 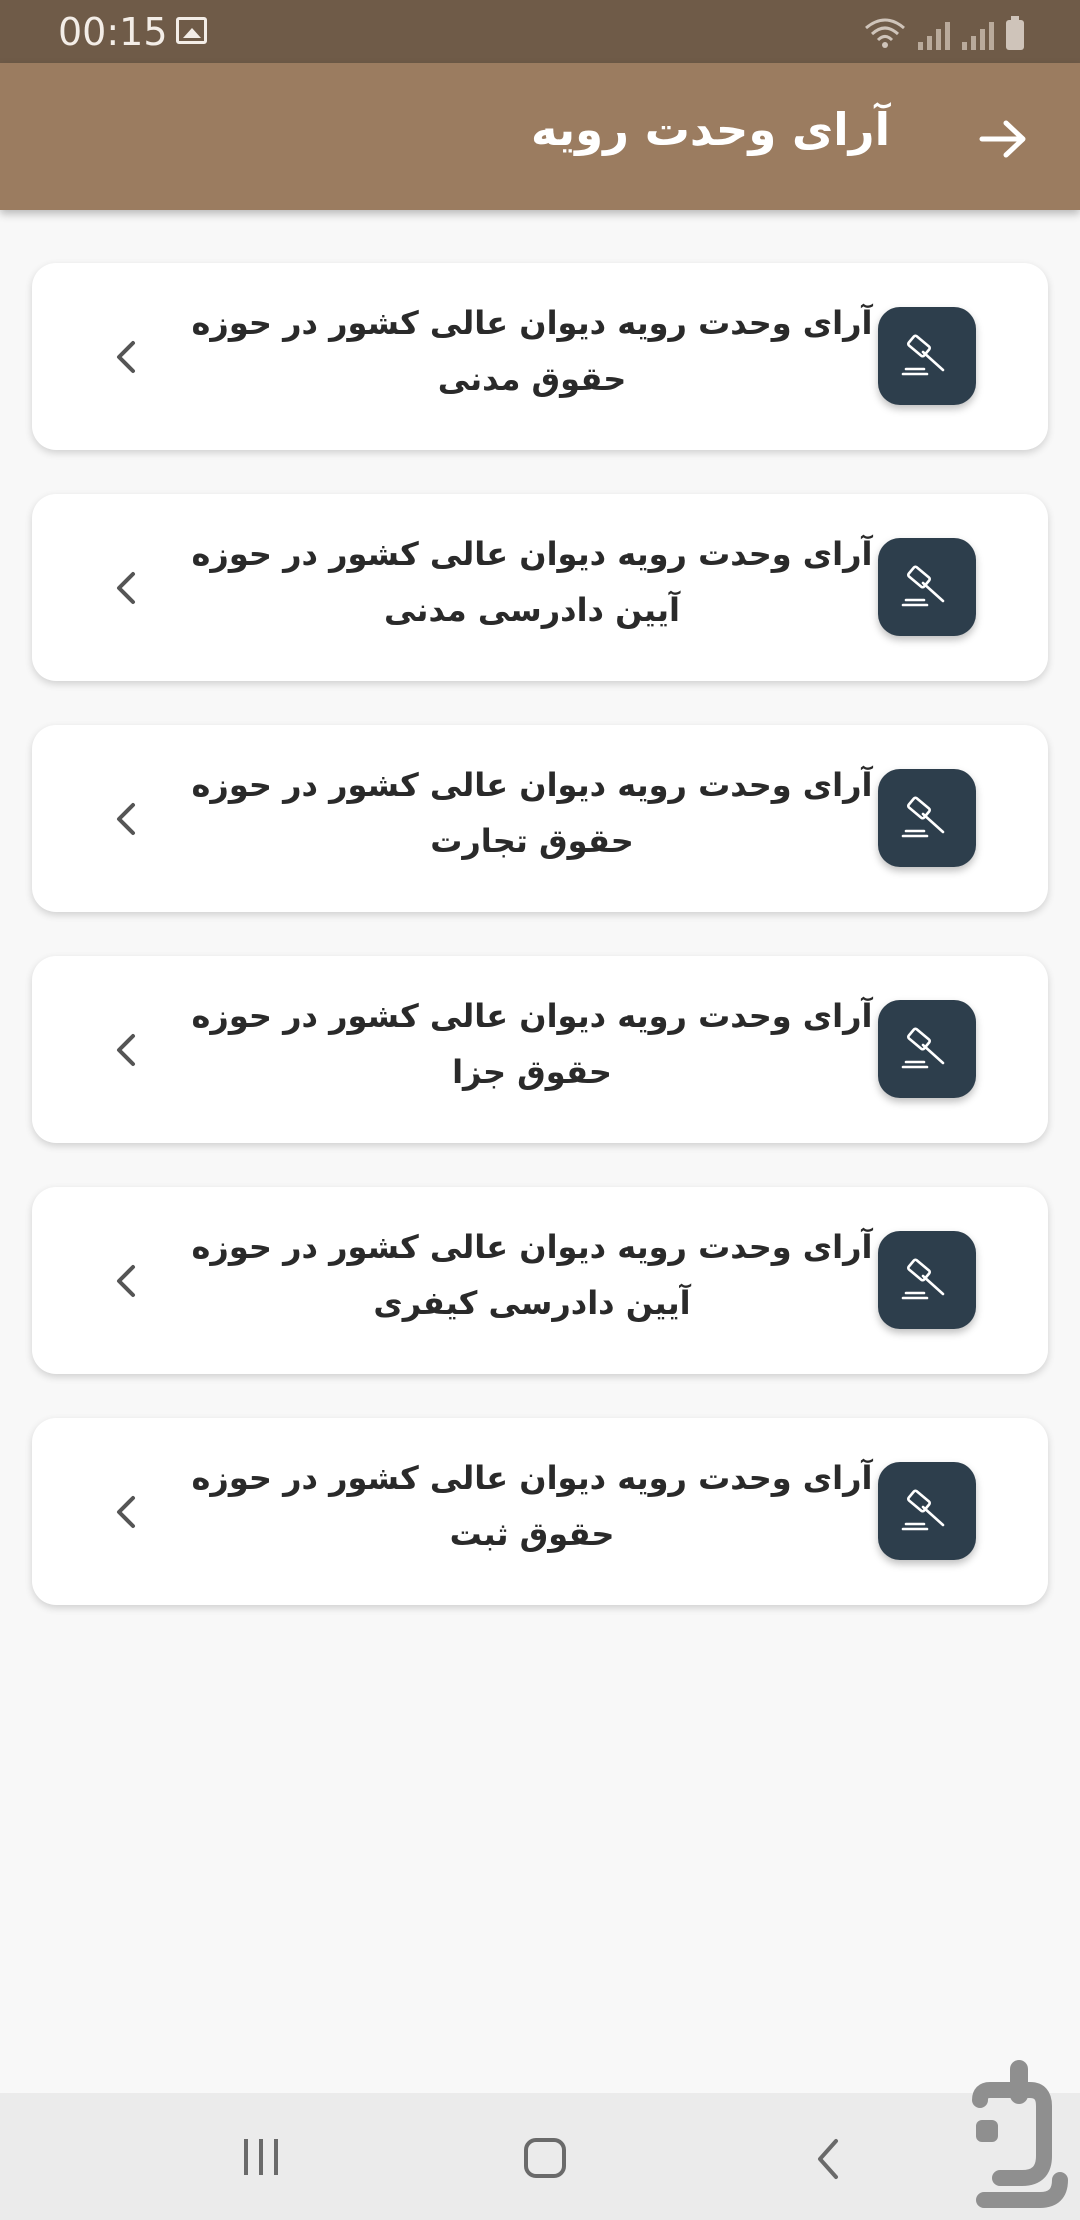 I want to click on arrow-right-icon, so click(x=1004, y=139).